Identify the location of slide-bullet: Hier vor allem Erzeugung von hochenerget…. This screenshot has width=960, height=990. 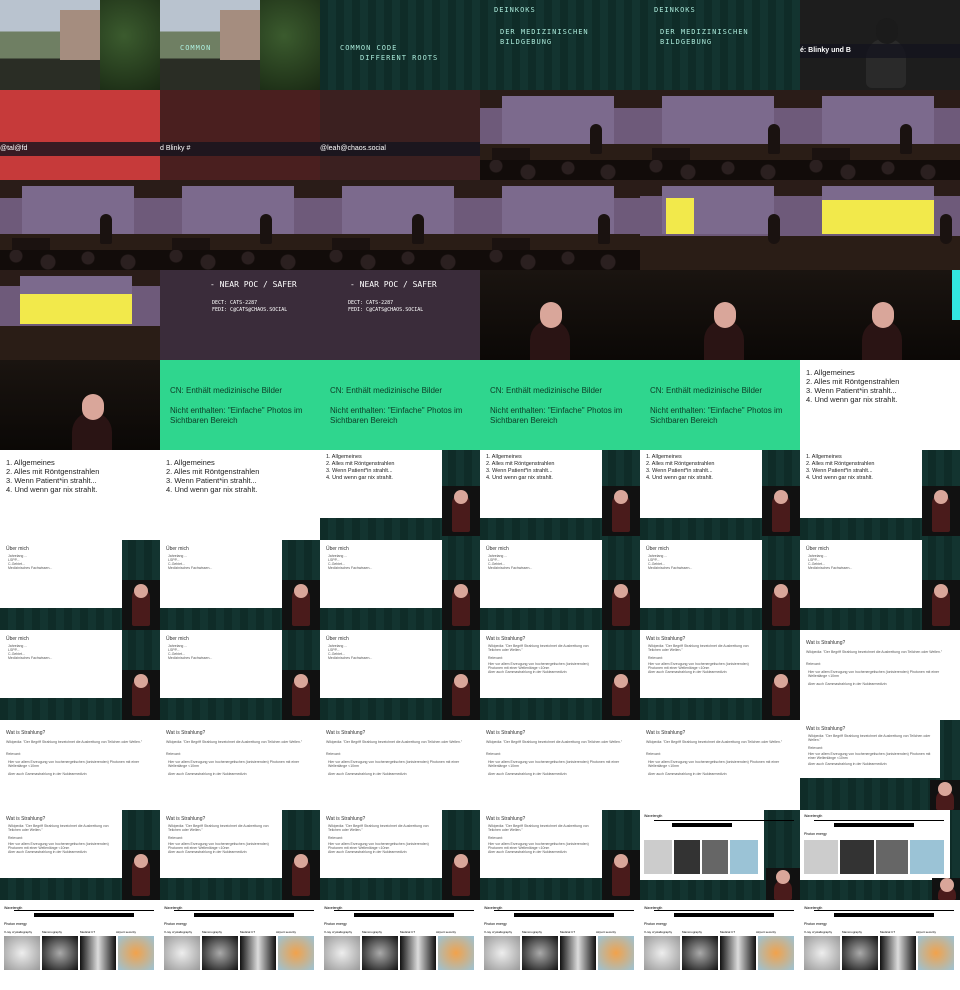
(554, 764).